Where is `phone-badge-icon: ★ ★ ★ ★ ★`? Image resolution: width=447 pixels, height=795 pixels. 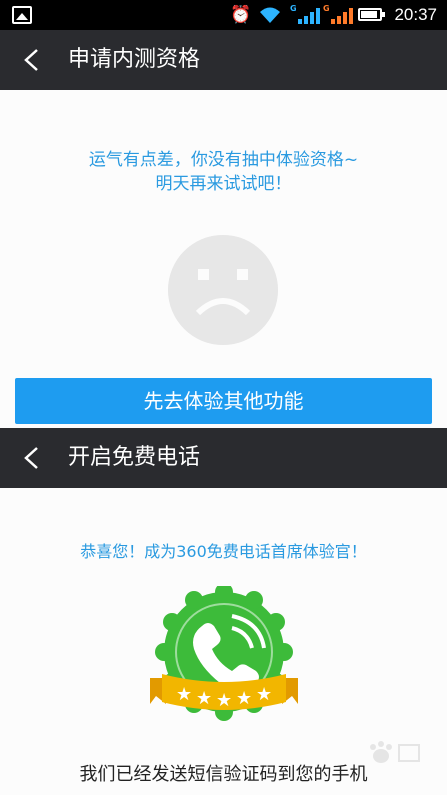
phone-badge-icon: ★ ★ ★ ★ ★ is located at coordinates (224, 653).